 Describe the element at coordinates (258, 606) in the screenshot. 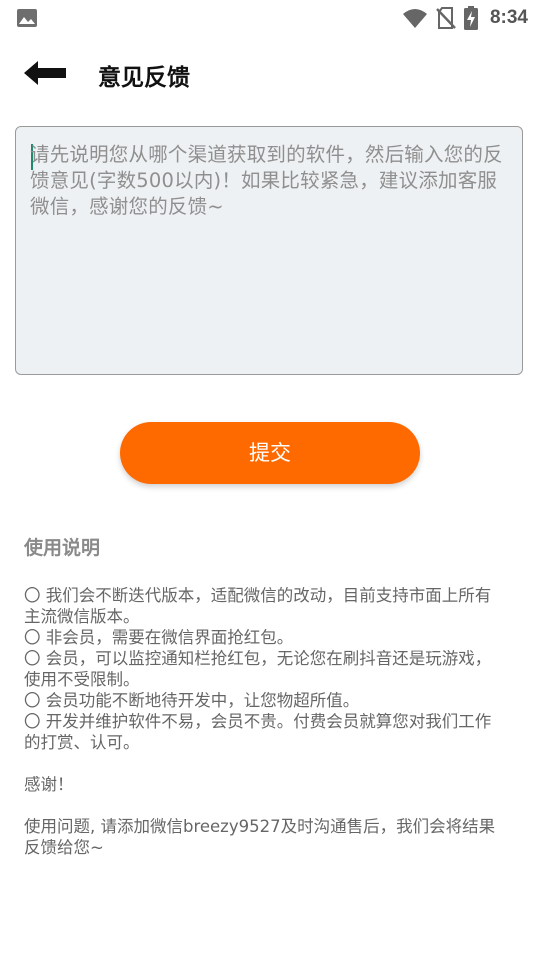

I see `instruction-item: 〇 我们会不断迭代版本，适配微信的改动，目前支持市面上所有主流微信版本。` at that location.